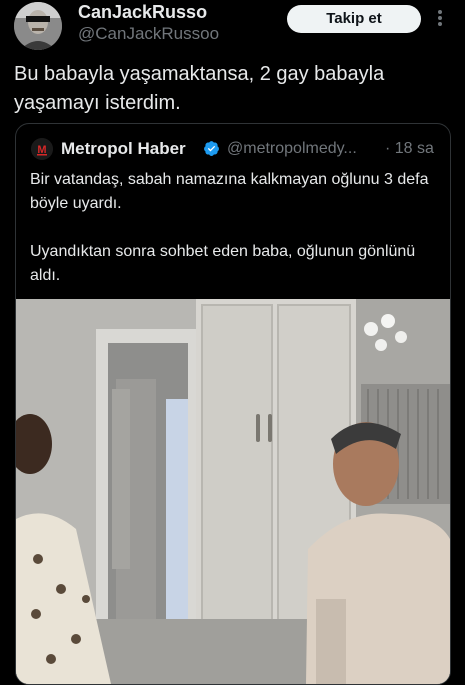 The height and width of the screenshot is (685, 465). I want to click on quote-timestamp: · 18 sa, so click(409, 149).